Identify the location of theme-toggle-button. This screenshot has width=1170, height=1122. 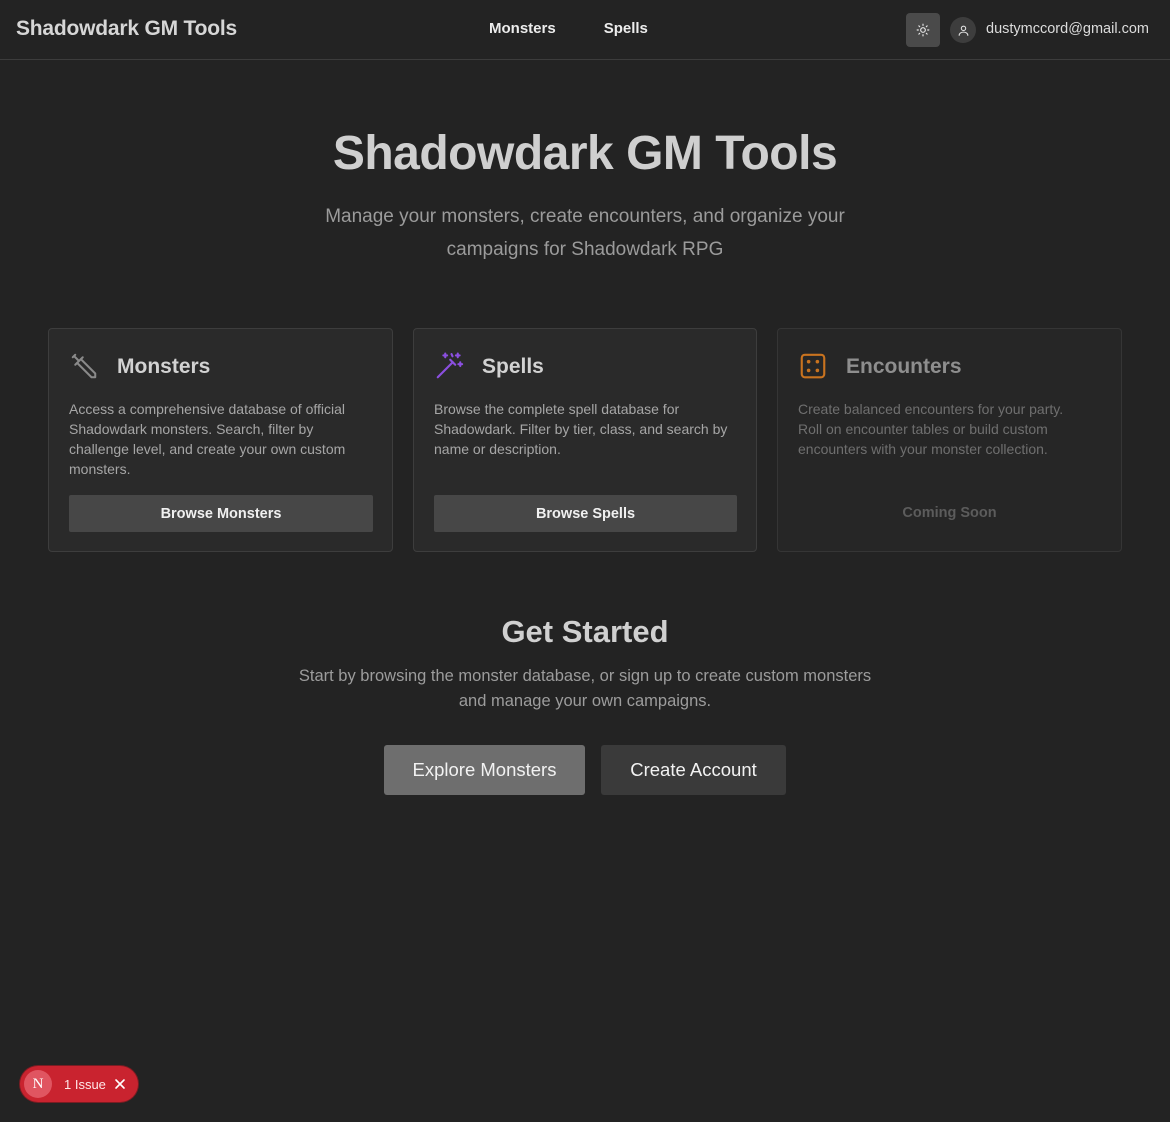
(923, 30).